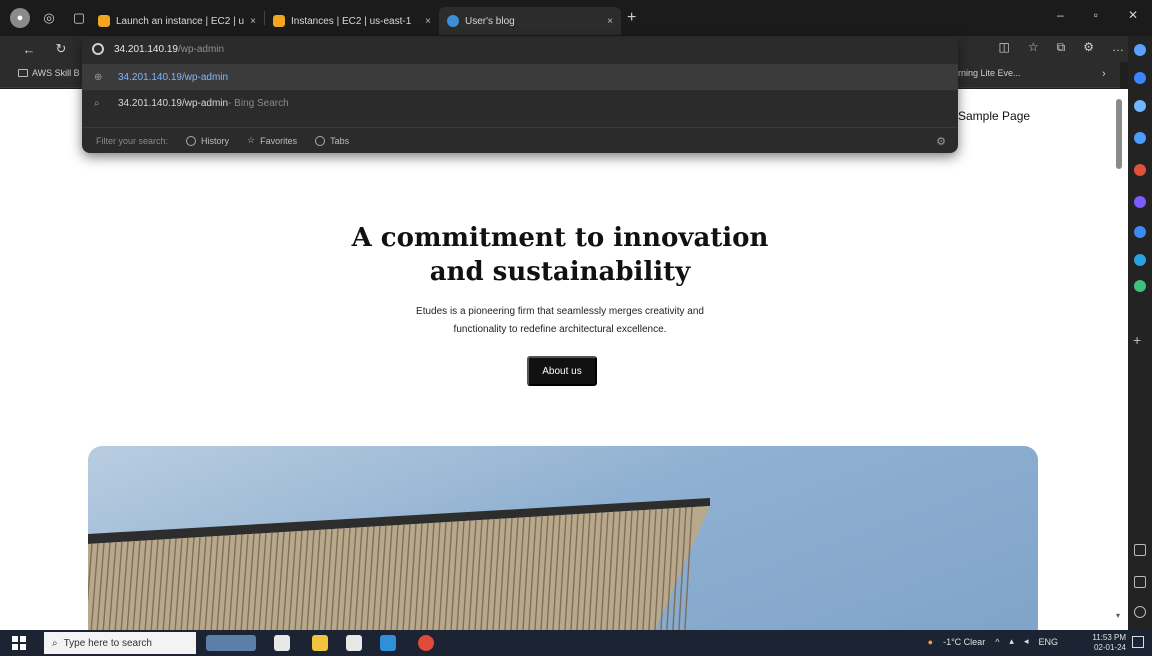 This screenshot has width=1152, height=656. I want to click on maximize-icon: ▫, so click(1096, 15).